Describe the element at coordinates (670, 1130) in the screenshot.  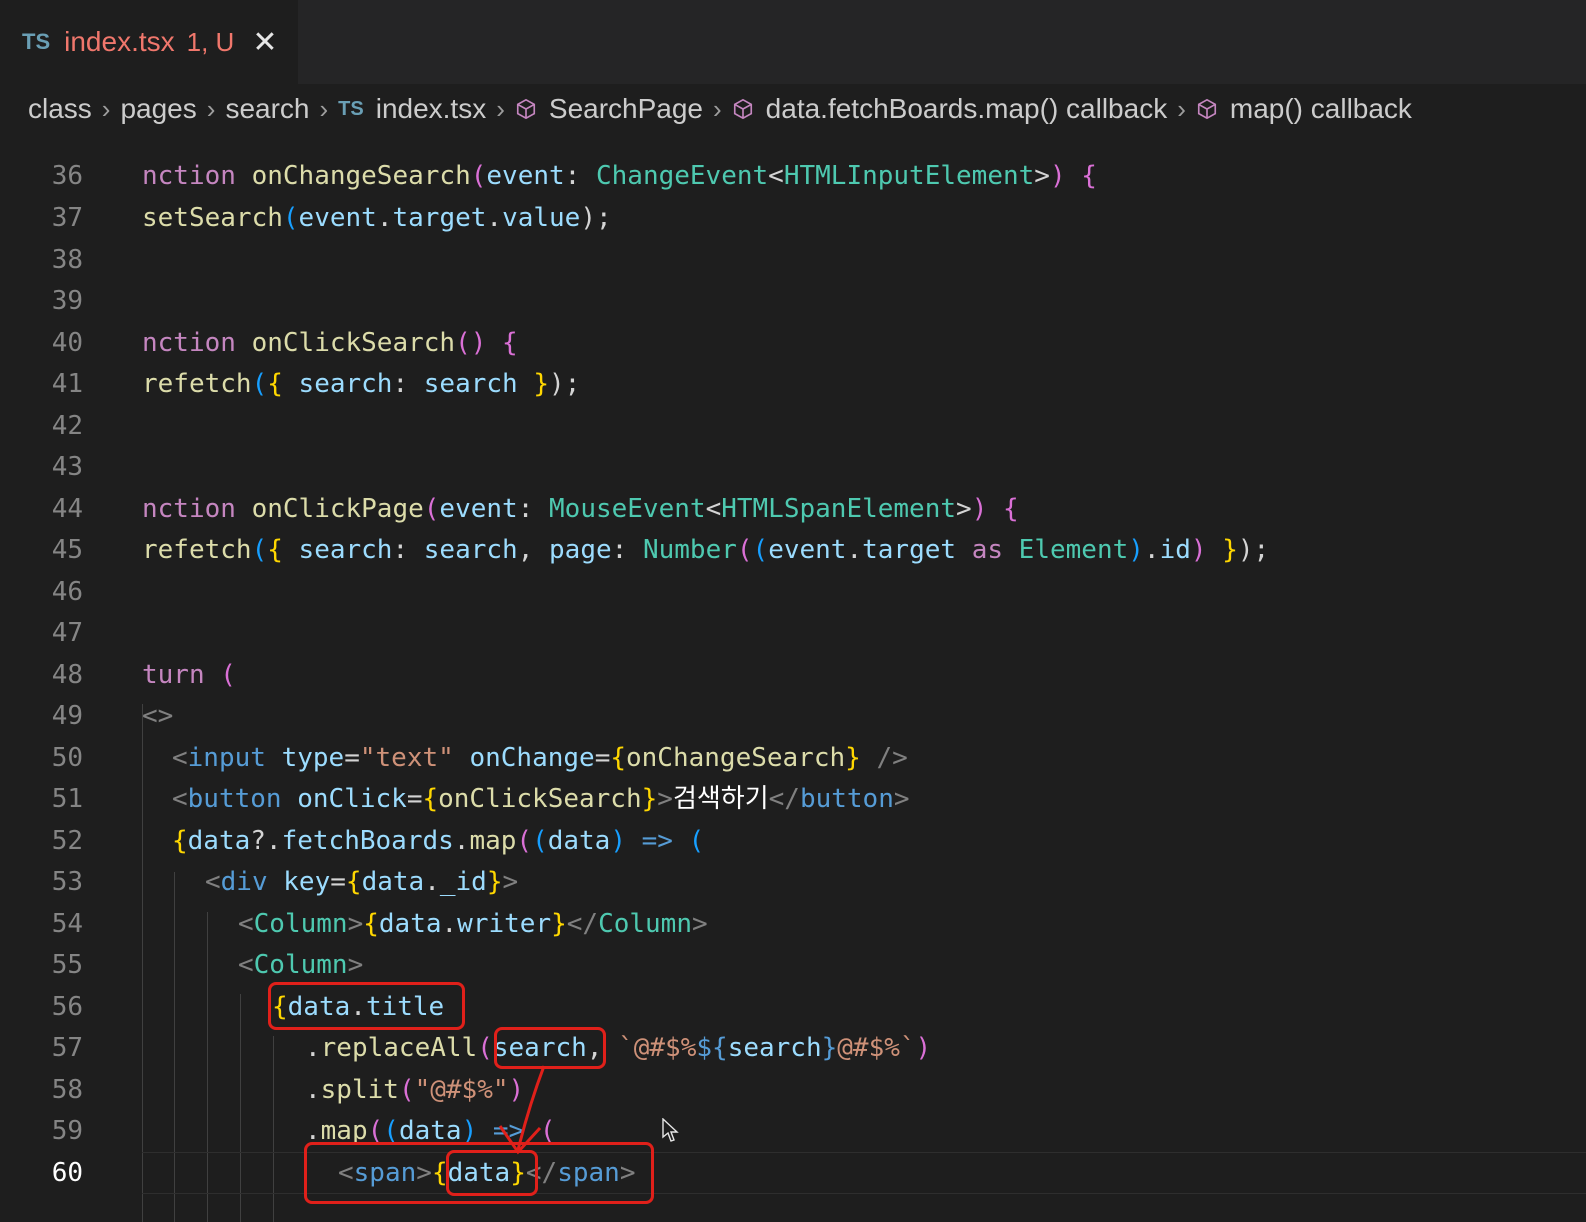
I see `mouse-cursor-icon` at that location.